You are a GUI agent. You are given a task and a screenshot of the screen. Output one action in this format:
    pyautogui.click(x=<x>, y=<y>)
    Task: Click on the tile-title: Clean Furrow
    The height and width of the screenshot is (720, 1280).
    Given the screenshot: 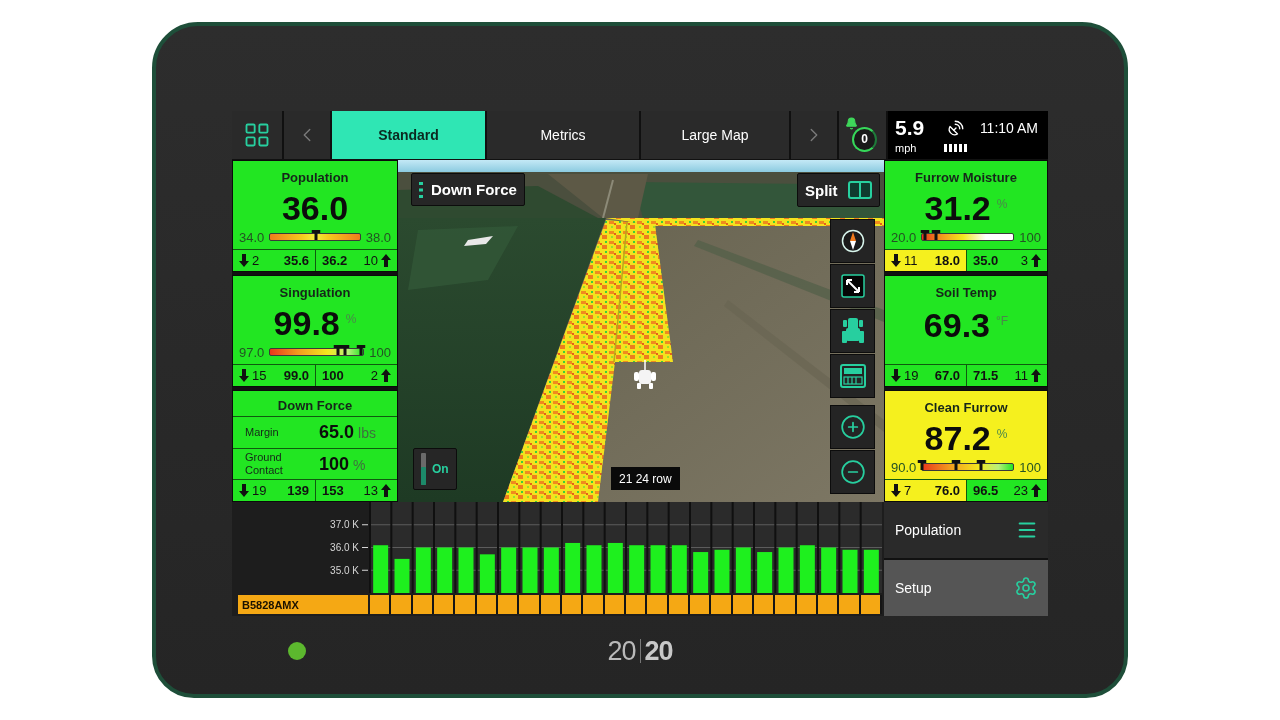 What is the action you would take?
    pyautogui.click(x=966, y=407)
    